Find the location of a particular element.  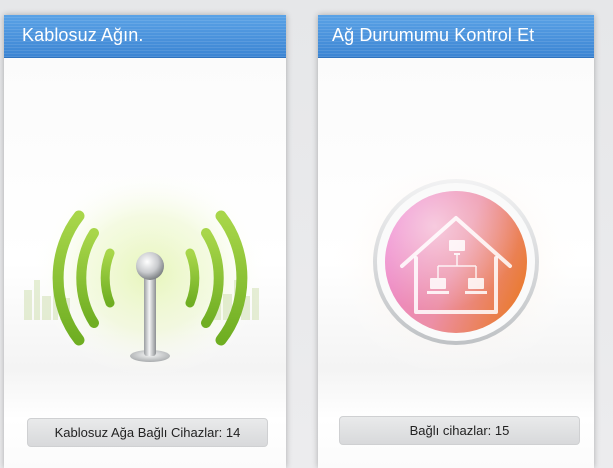

wireless-connected-devices-badge: Kablosuz Ağa Bağlı Cihazlar: 14 is located at coordinates (147, 432).